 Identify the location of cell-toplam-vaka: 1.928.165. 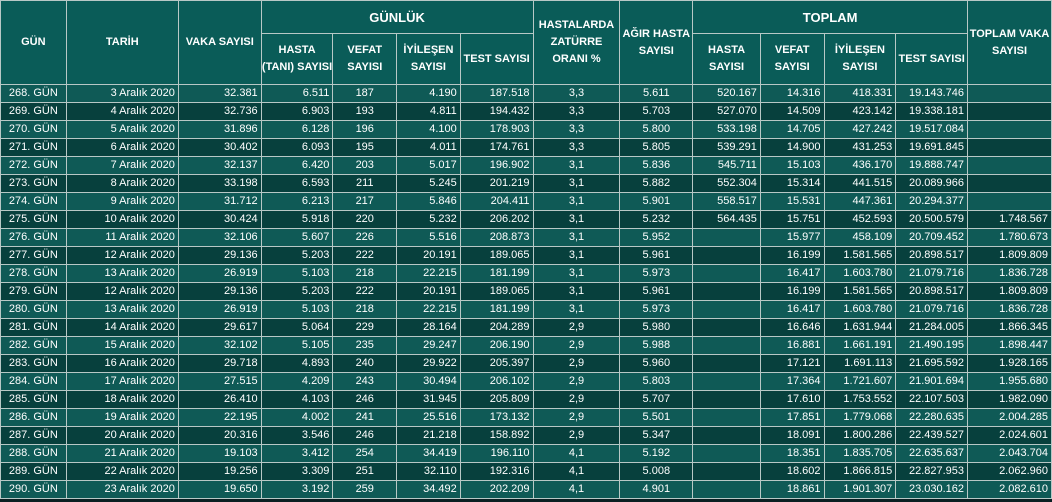
(1009, 363).